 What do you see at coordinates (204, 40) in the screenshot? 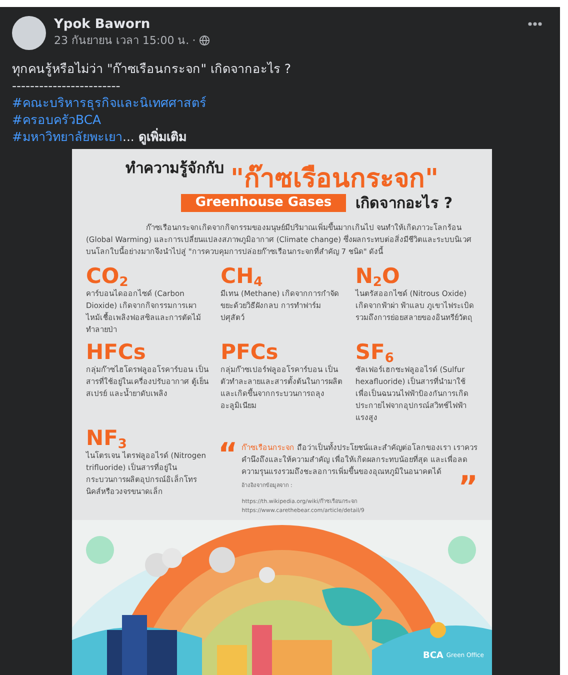
I see `globe-icon` at bounding box center [204, 40].